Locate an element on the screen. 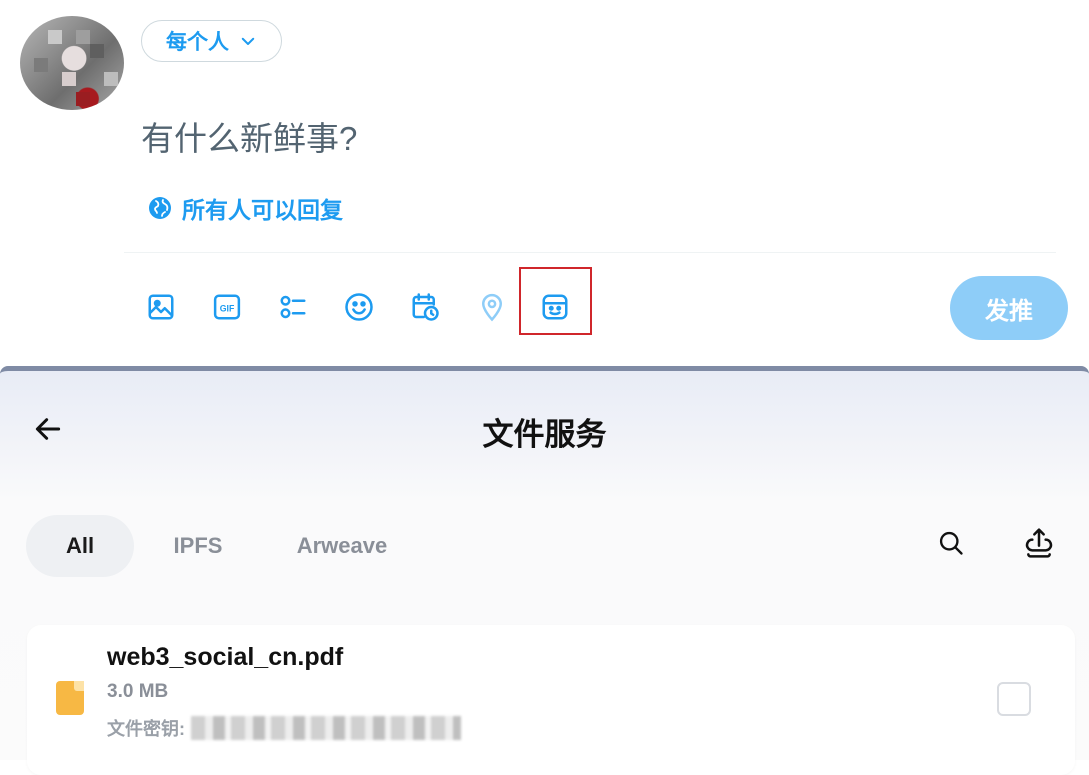 The width and height of the screenshot is (1089, 775). audience-selector: 每个人 is located at coordinates (211, 41).